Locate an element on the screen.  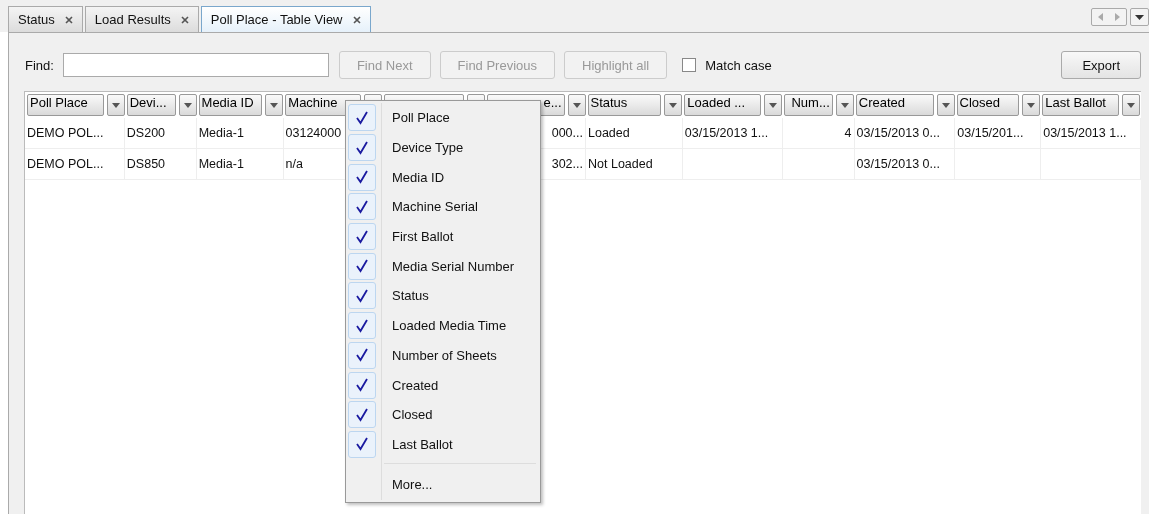
column-header: Status is located at coordinates (624, 105).